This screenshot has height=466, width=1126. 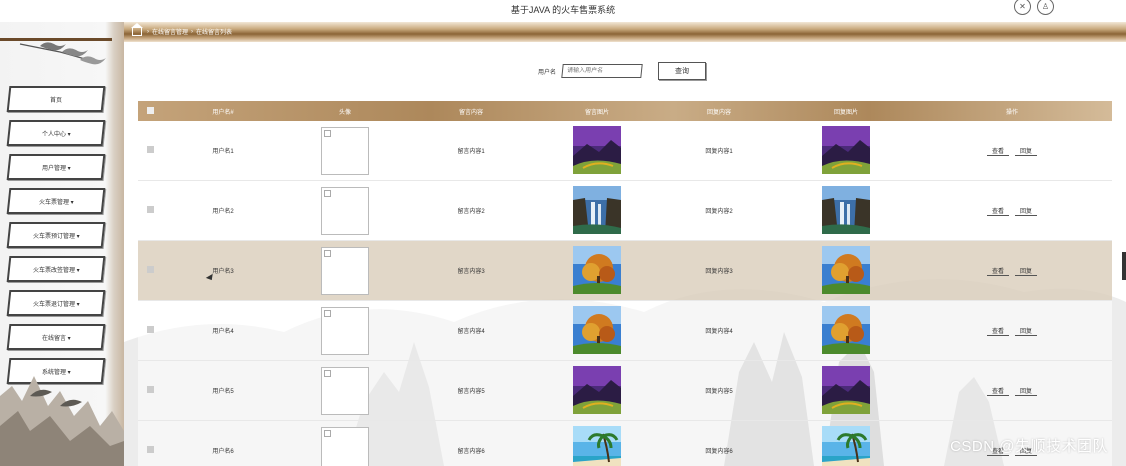 What do you see at coordinates (170, 31) in the screenshot?
I see `breadcrumb-item: 在线留言管理` at bounding box center [170, 31].